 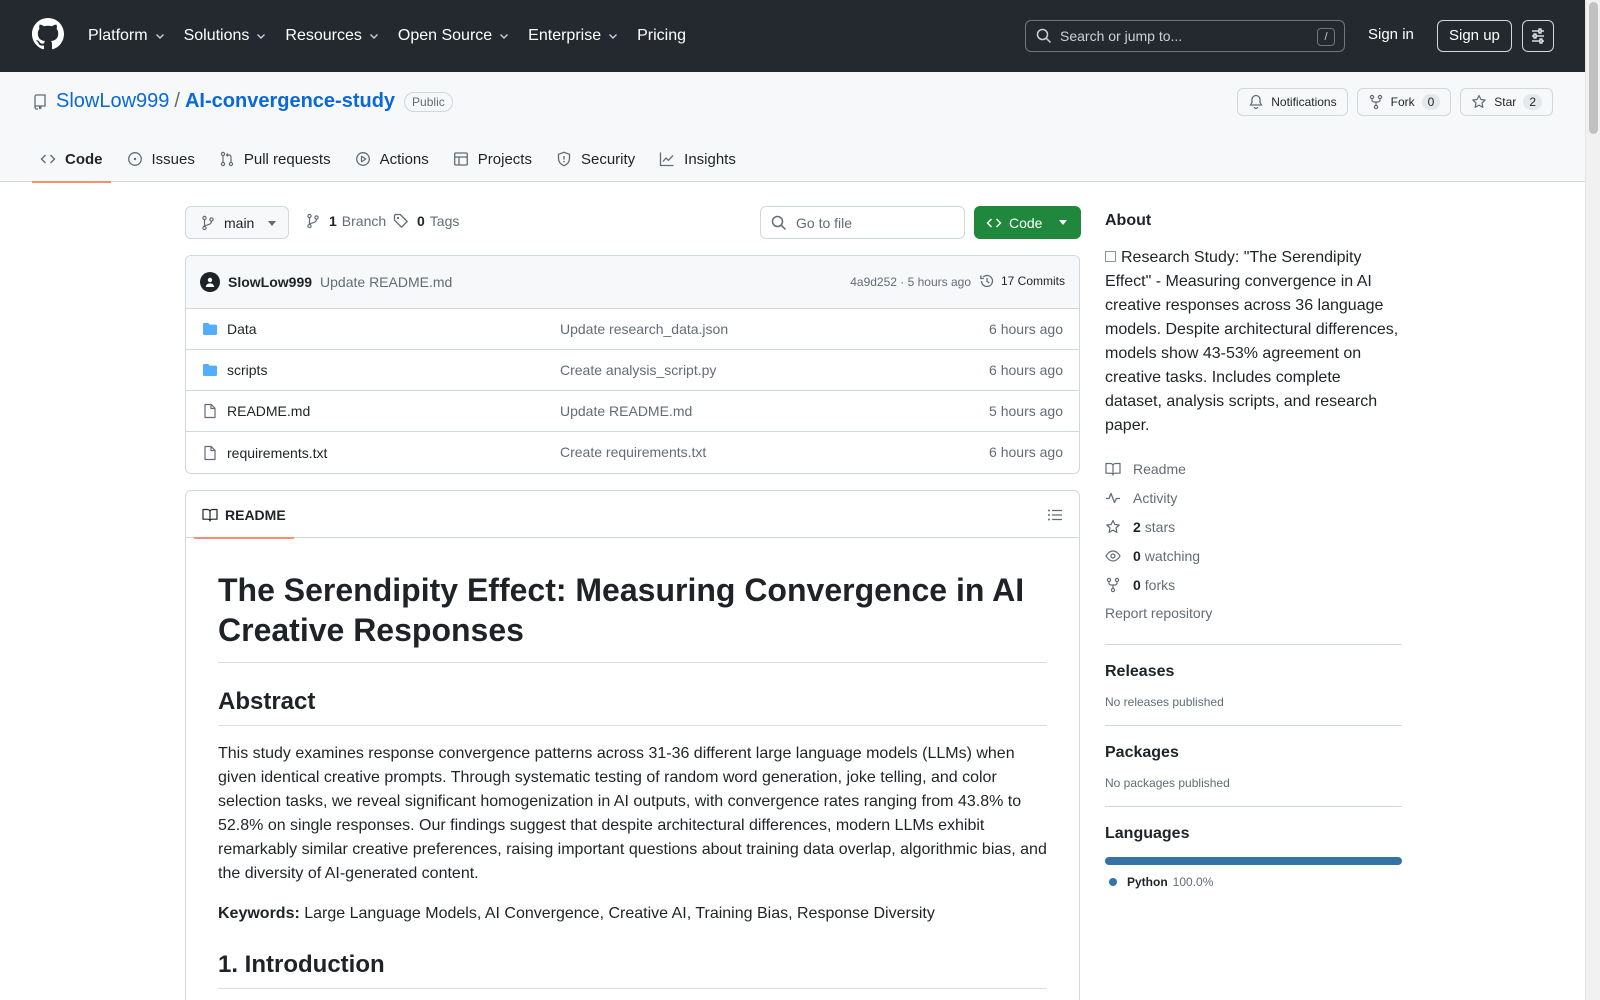 I want to click on repo-icon, so click(x=40, y=101).